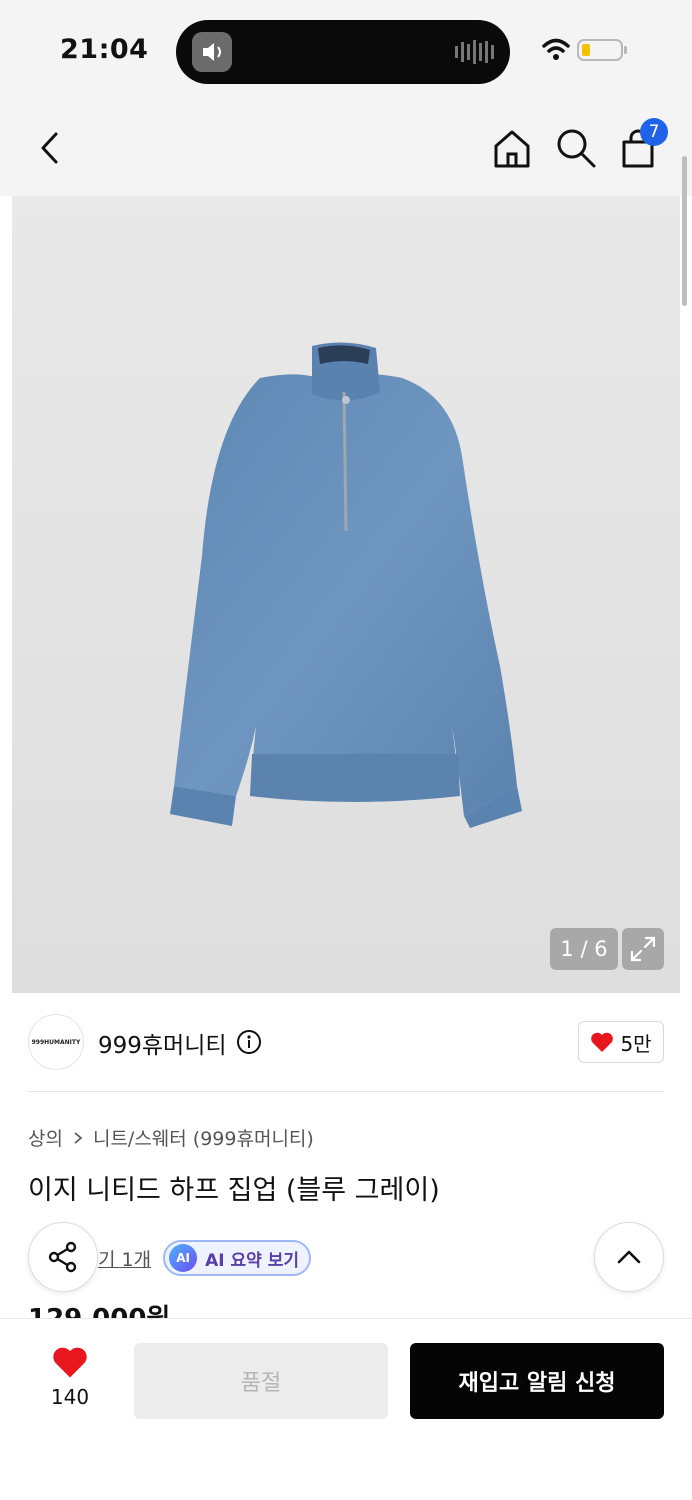 The width and height of the screenshot is (692, 1500). I want to click on cart-count-badge: 7, so click(654, 132).